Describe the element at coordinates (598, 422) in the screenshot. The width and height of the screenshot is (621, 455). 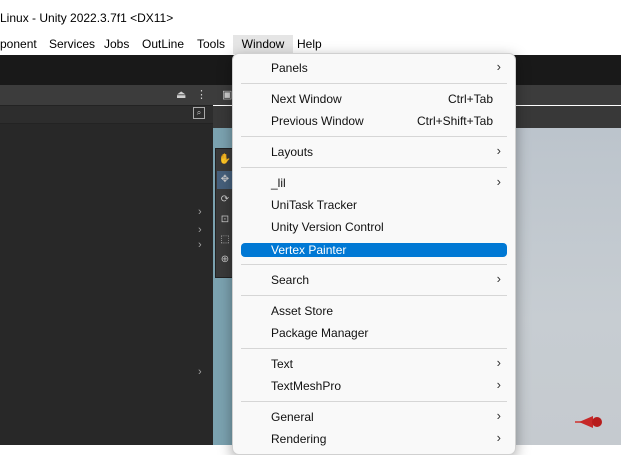
I see `axis-gizmo` at that location.